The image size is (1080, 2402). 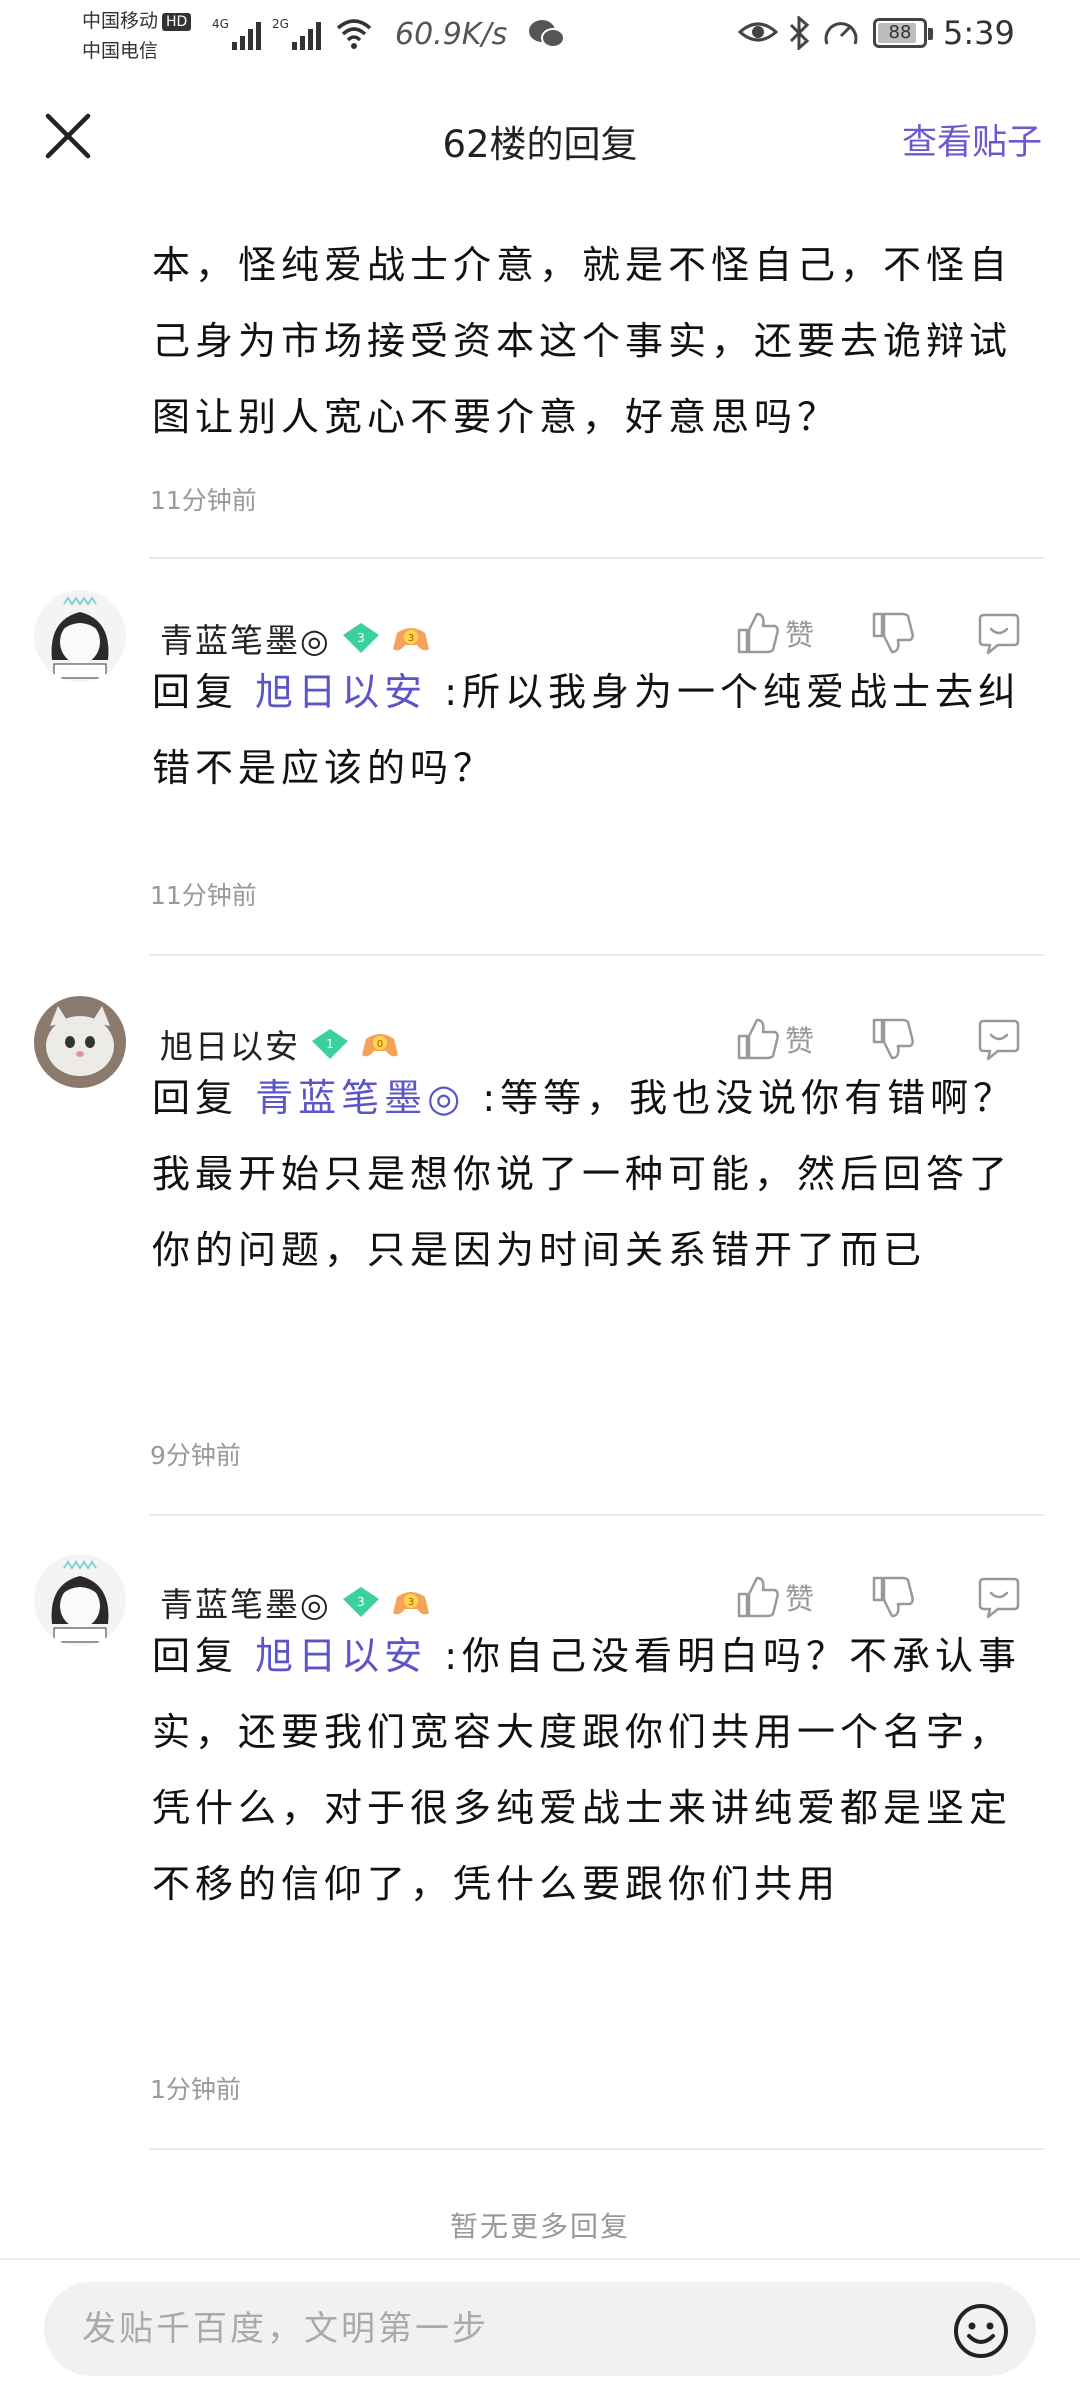 I want to click on level-value: 1, so click(x=330, y=1044).